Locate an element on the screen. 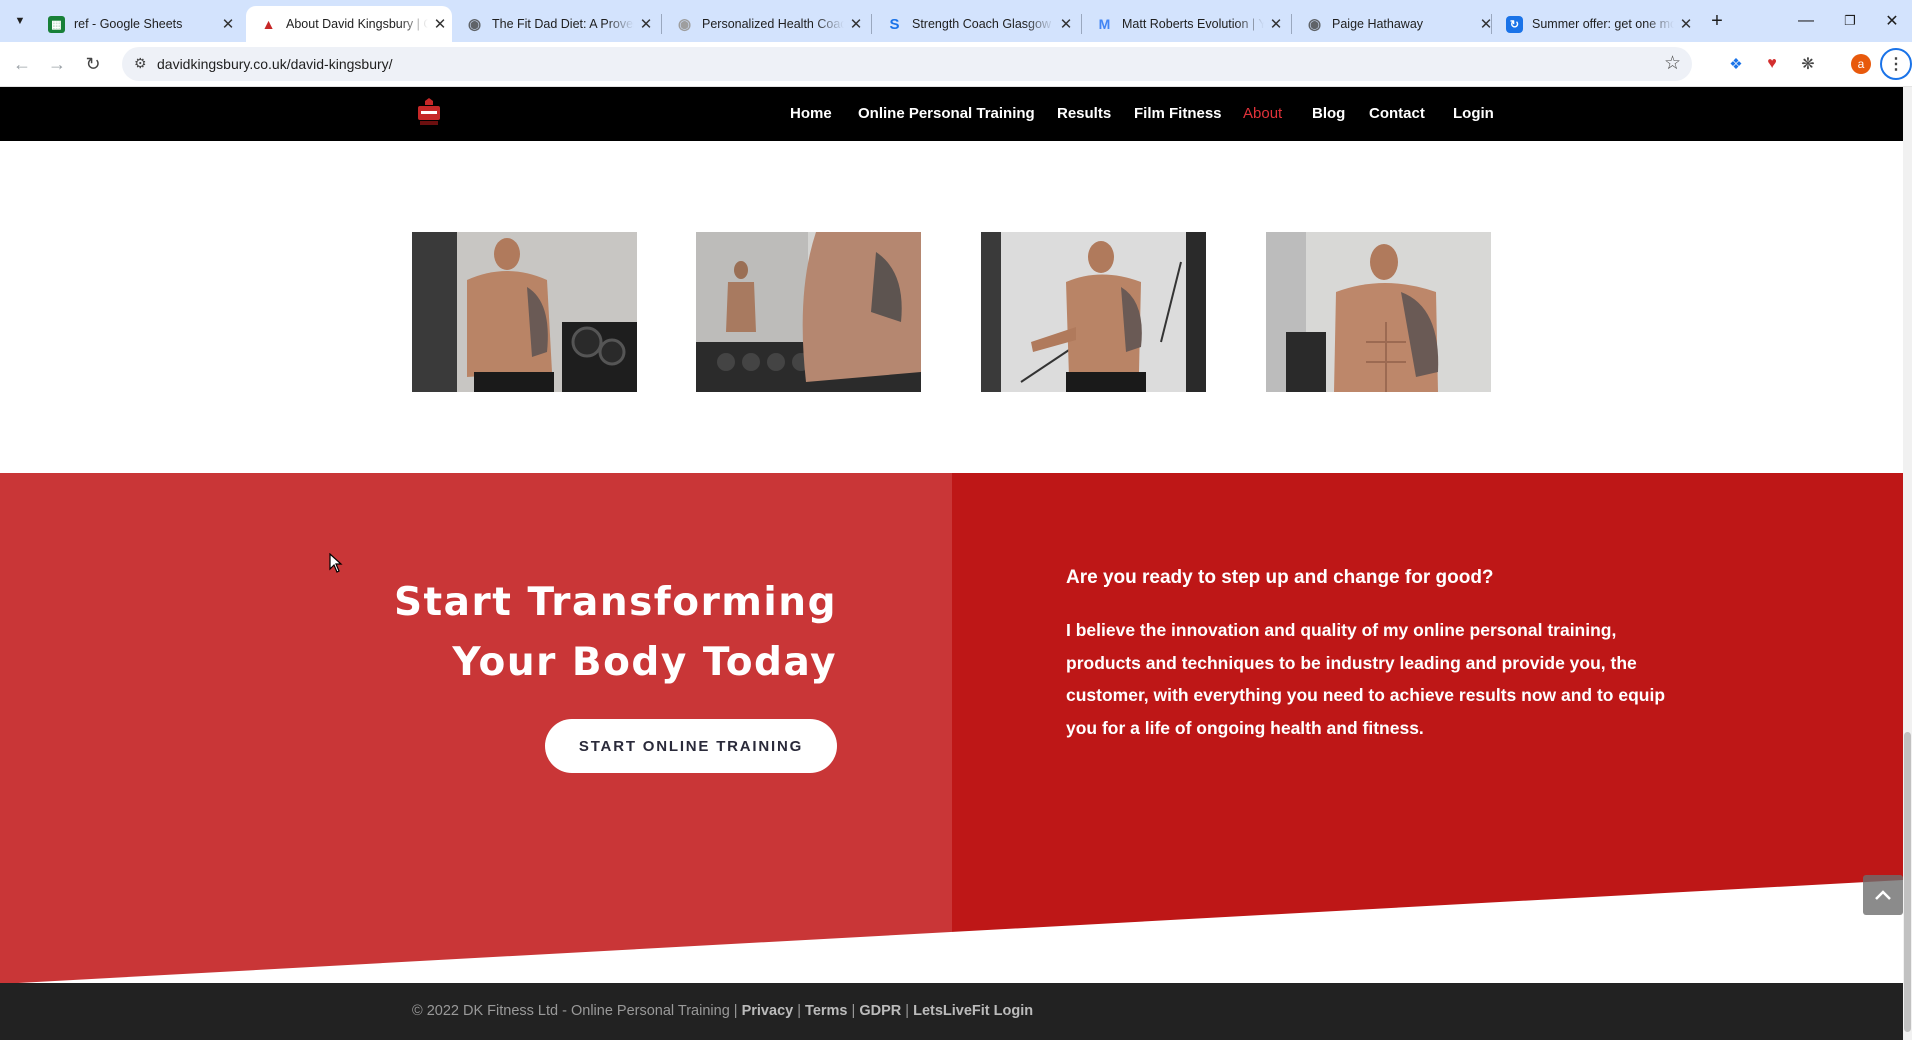 This screenshot has height=1040, width=1912. profile-initial: a is located at coordinates (1861, 64).